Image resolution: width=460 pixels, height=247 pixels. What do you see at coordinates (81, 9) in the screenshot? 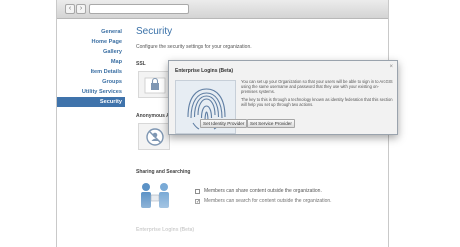
I see `forward-icon: ›` at bounding box center [81, 9].